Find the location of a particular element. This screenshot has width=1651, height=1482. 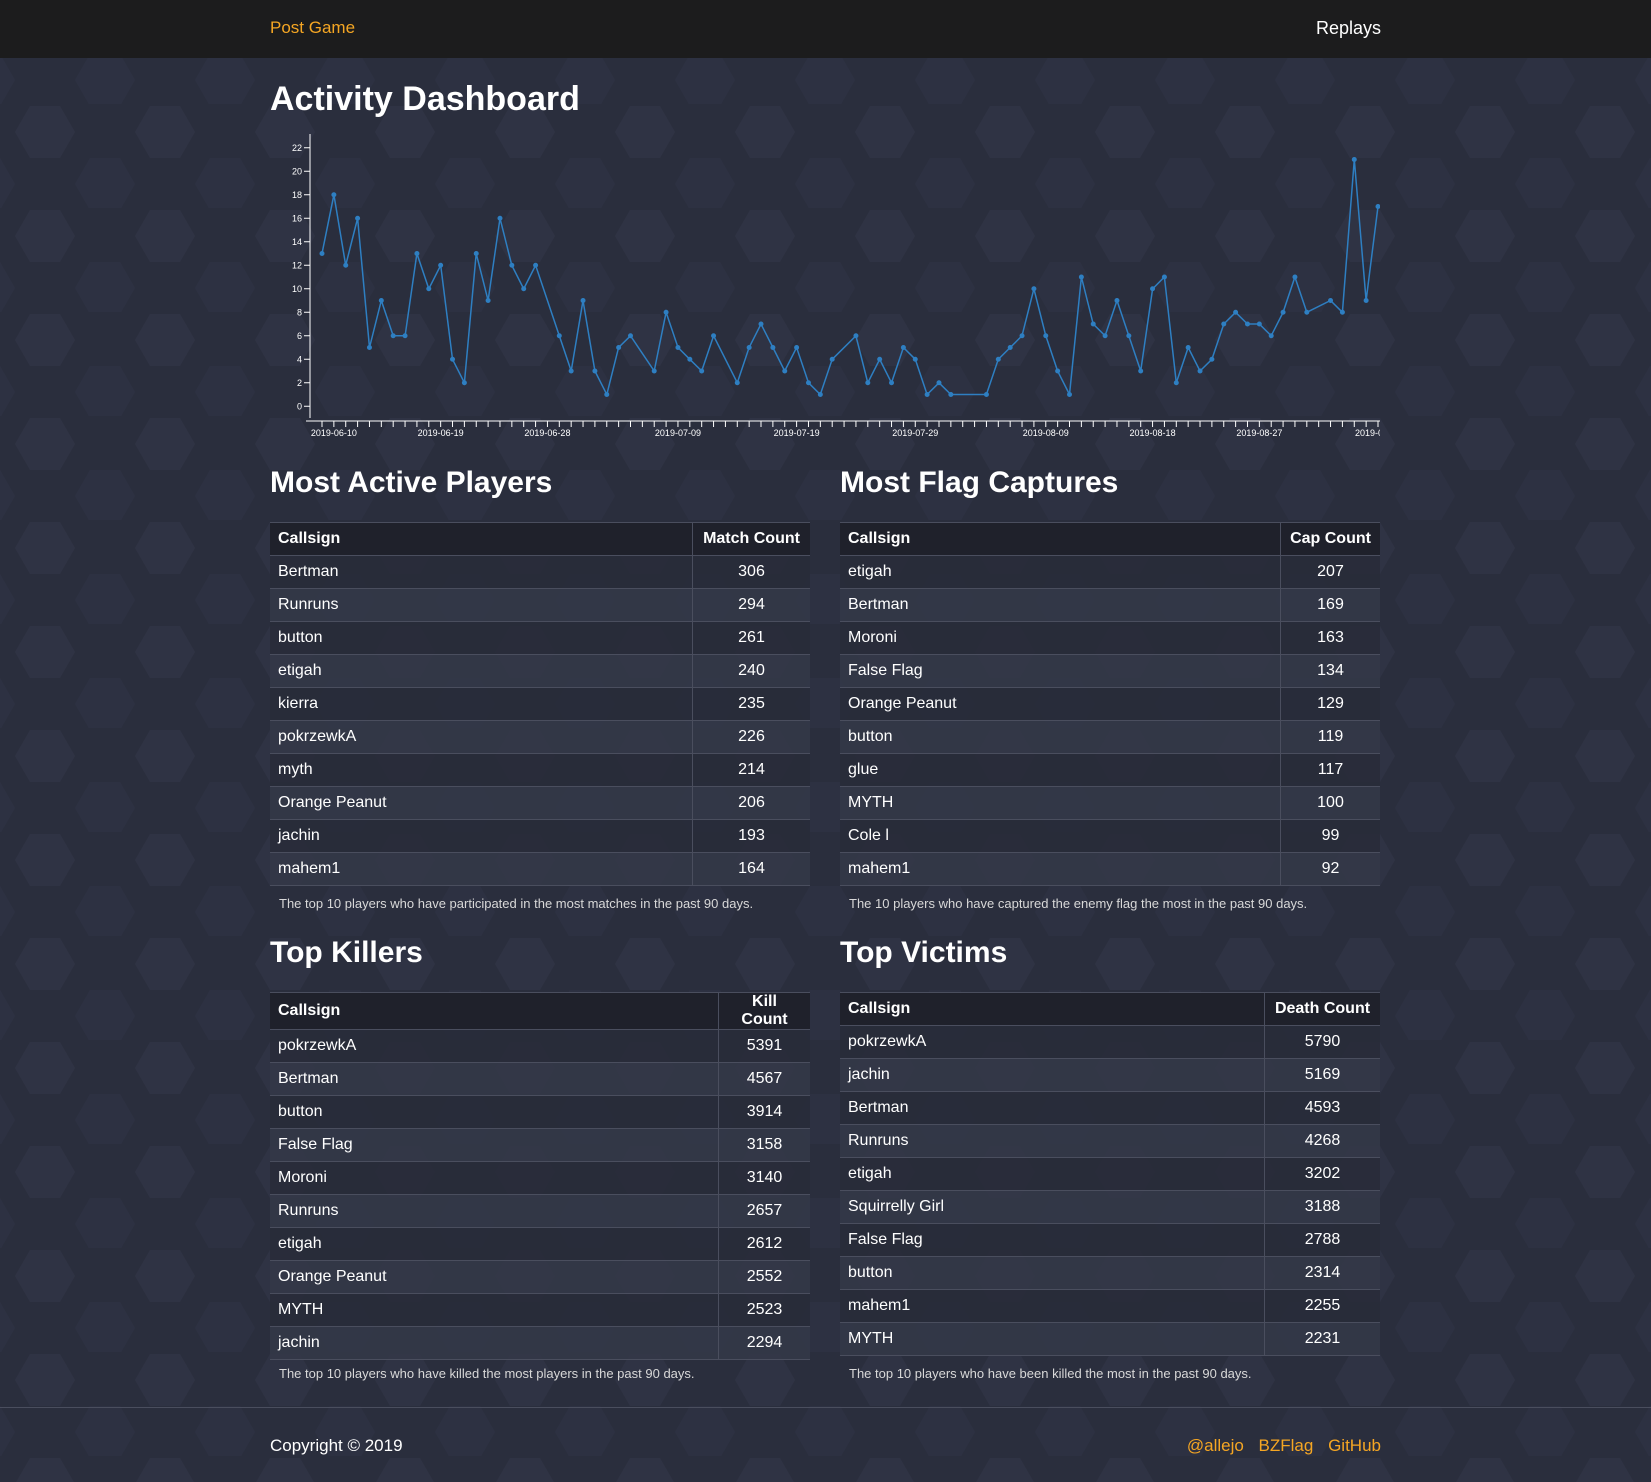

table-row: Orange Peanut 129 is located at coordinates (1110, 704).